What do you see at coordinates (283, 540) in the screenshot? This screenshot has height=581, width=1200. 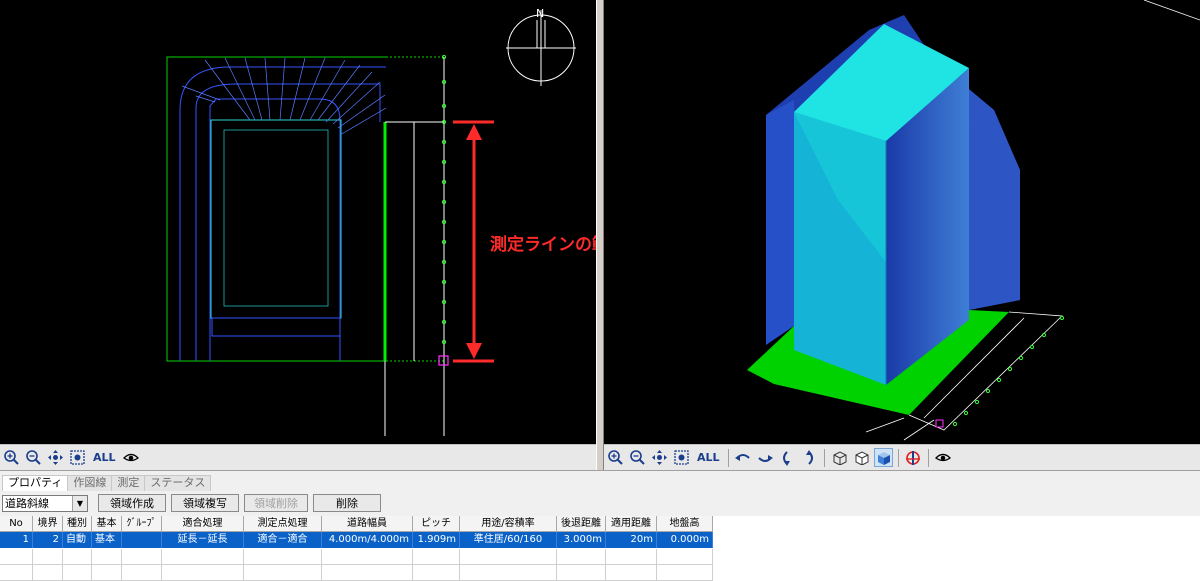 I see `cell-point-process: 適合－適合` at bounding box center [283, 540].